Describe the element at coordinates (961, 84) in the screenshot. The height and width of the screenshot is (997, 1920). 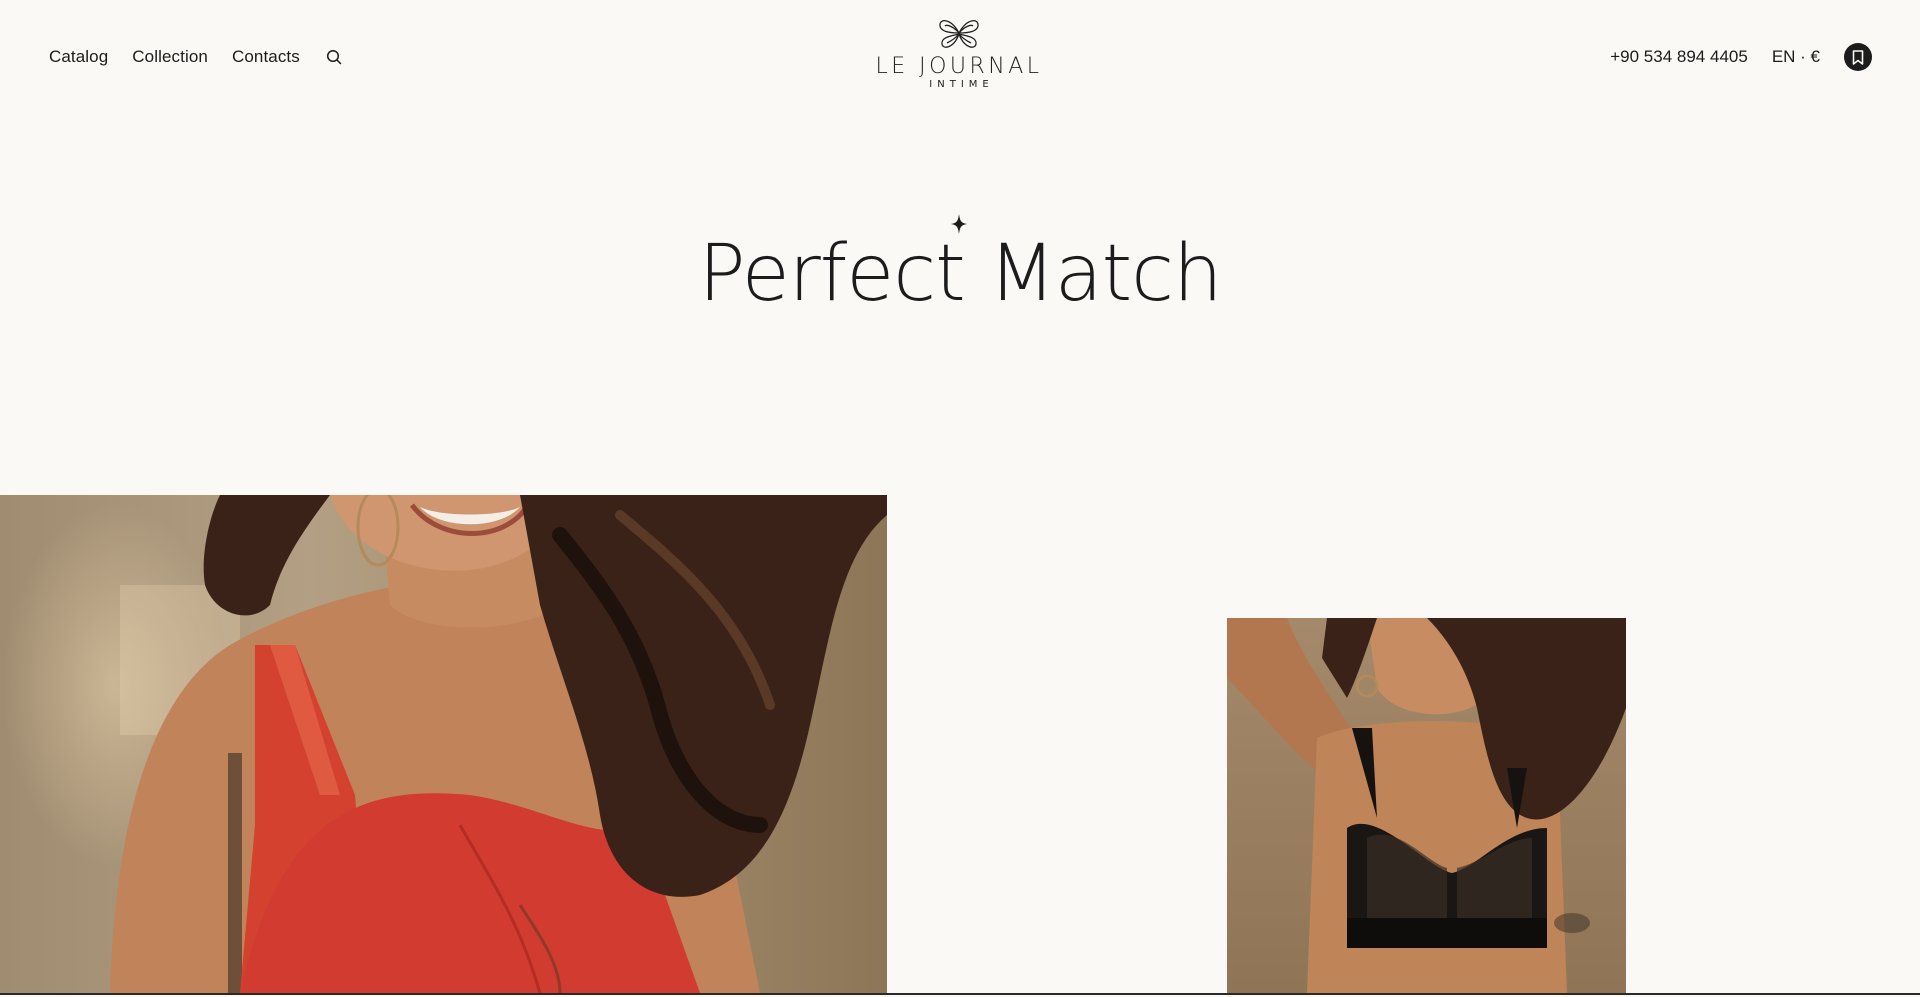
I see `logo-subtitle: INTIME` at that location.